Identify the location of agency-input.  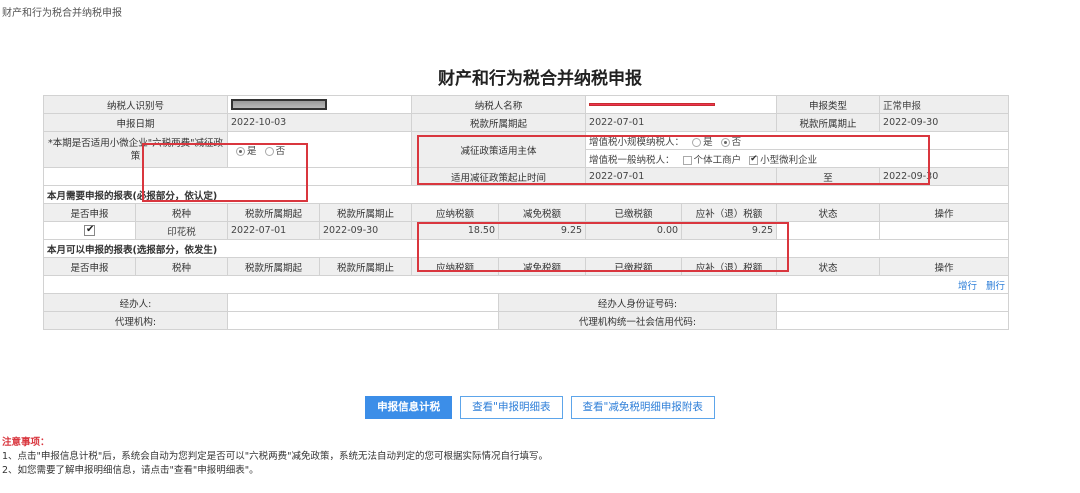
(363, 320).